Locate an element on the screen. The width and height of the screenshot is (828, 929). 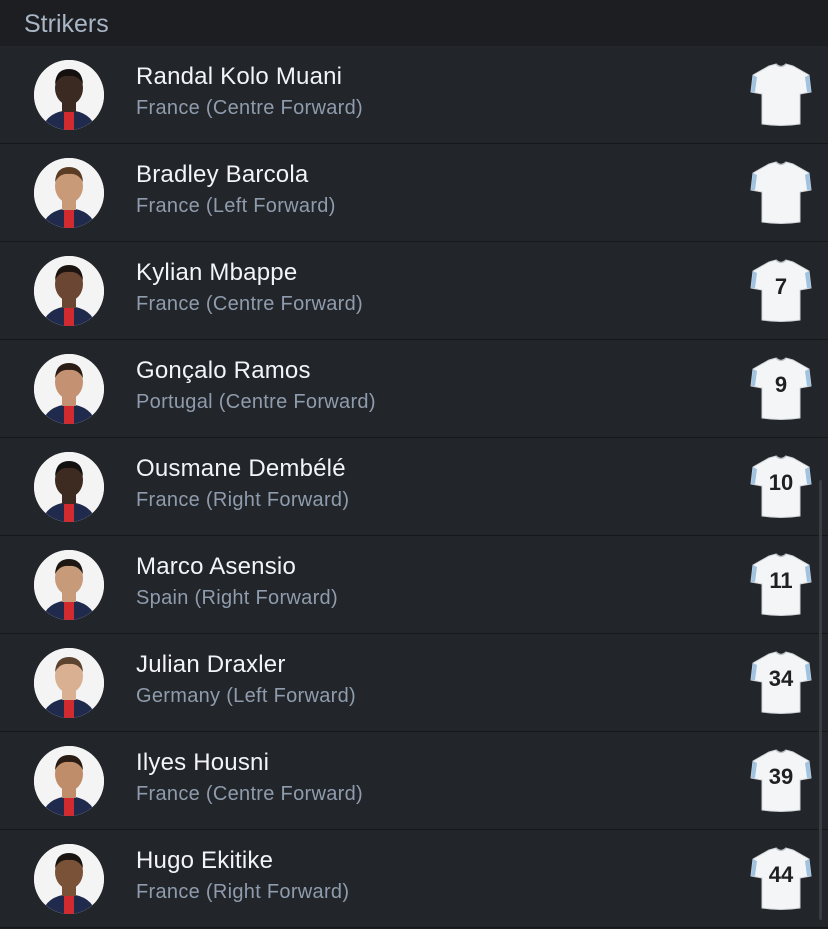
jersey-number: 39 is located at coordinates (781, 776).